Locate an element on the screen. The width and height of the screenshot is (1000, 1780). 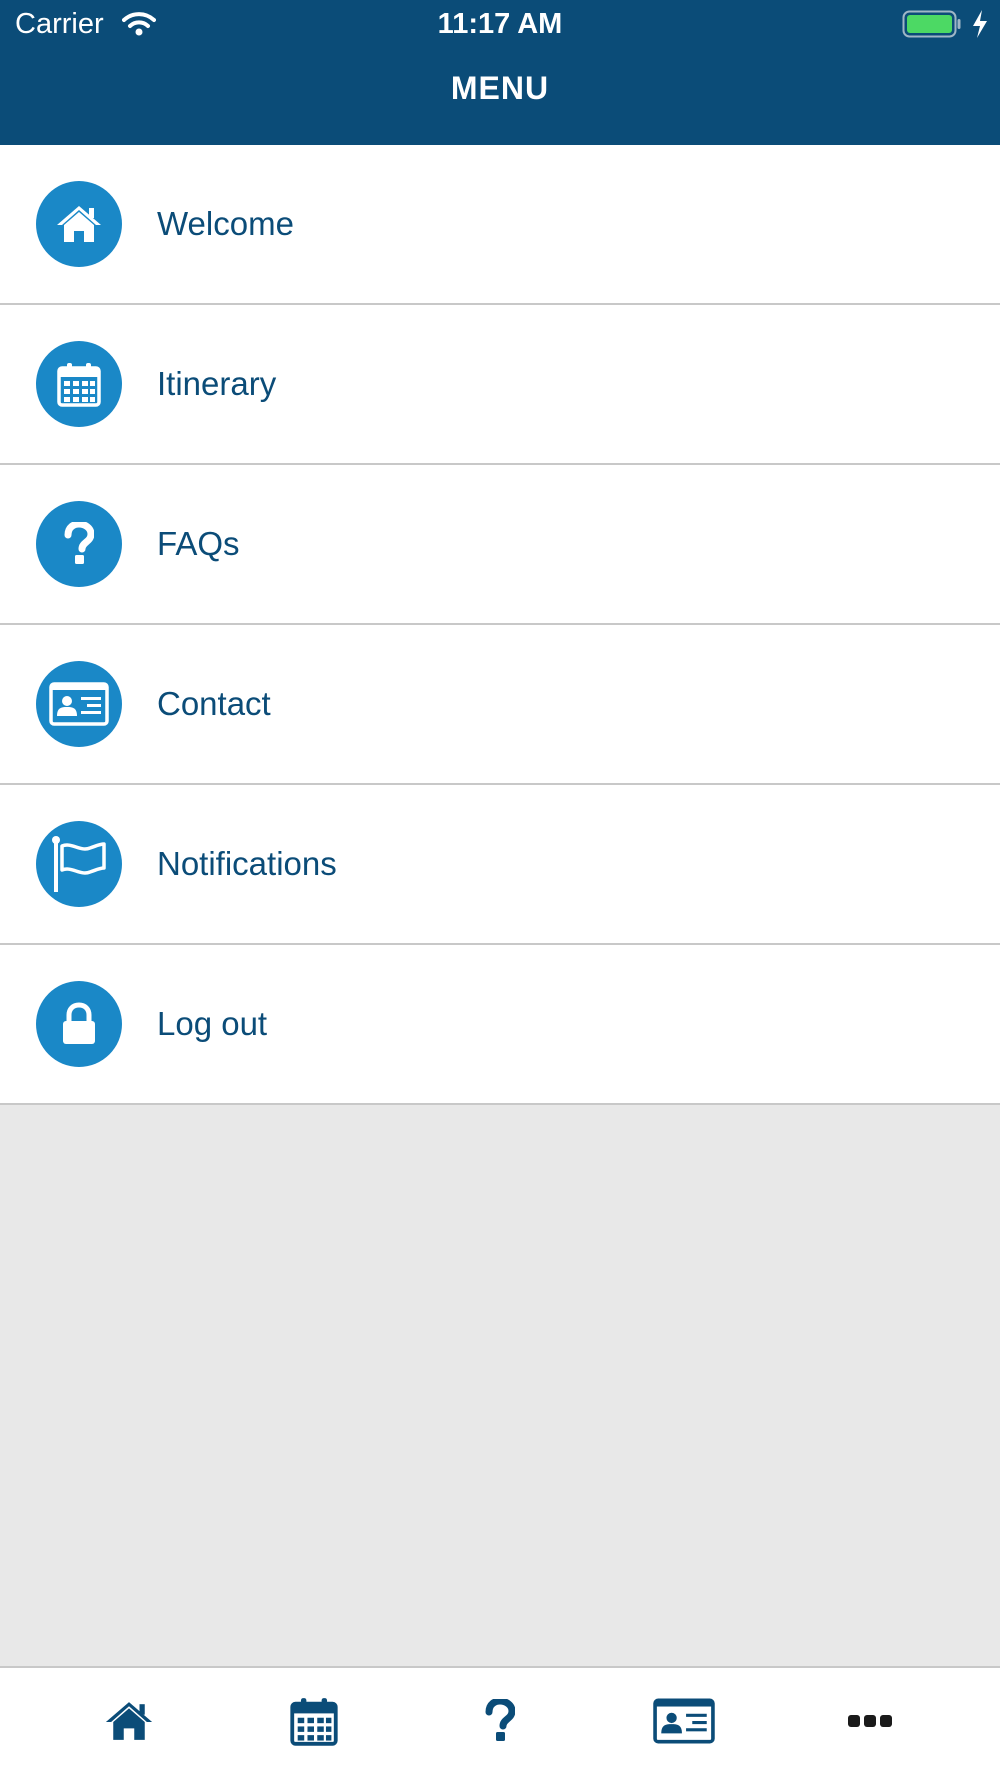
tab-faqs is located at coordinates (500, 1723).